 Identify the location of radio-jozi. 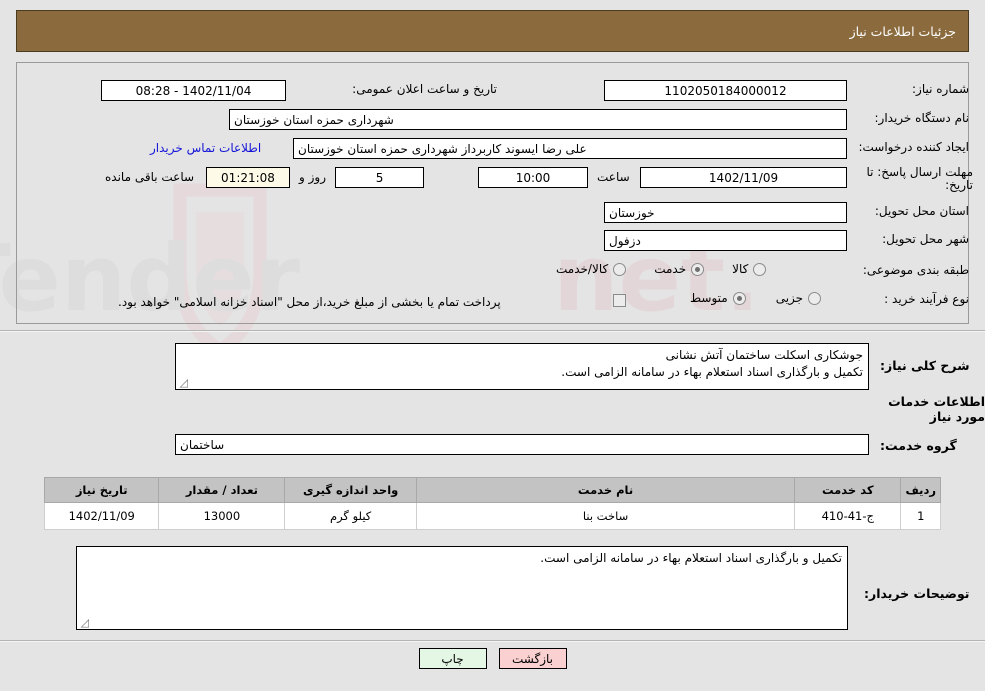
(815, 298).